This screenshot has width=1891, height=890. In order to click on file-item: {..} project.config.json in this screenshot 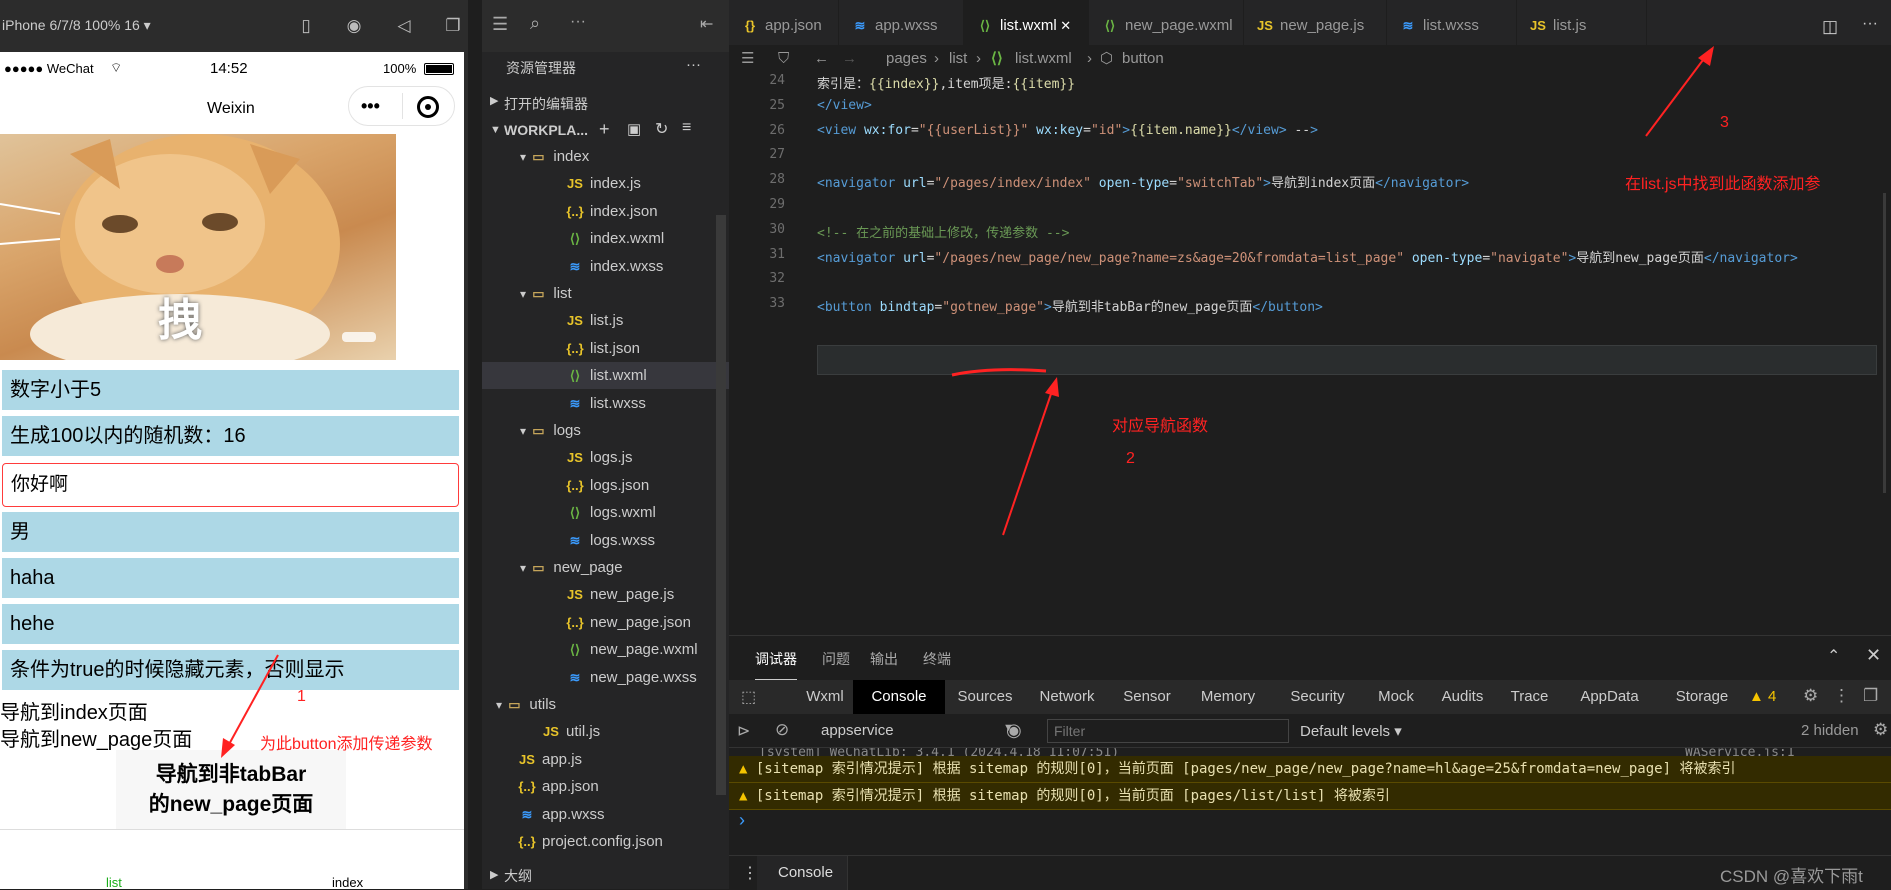, I will do `click(605, 841)`.